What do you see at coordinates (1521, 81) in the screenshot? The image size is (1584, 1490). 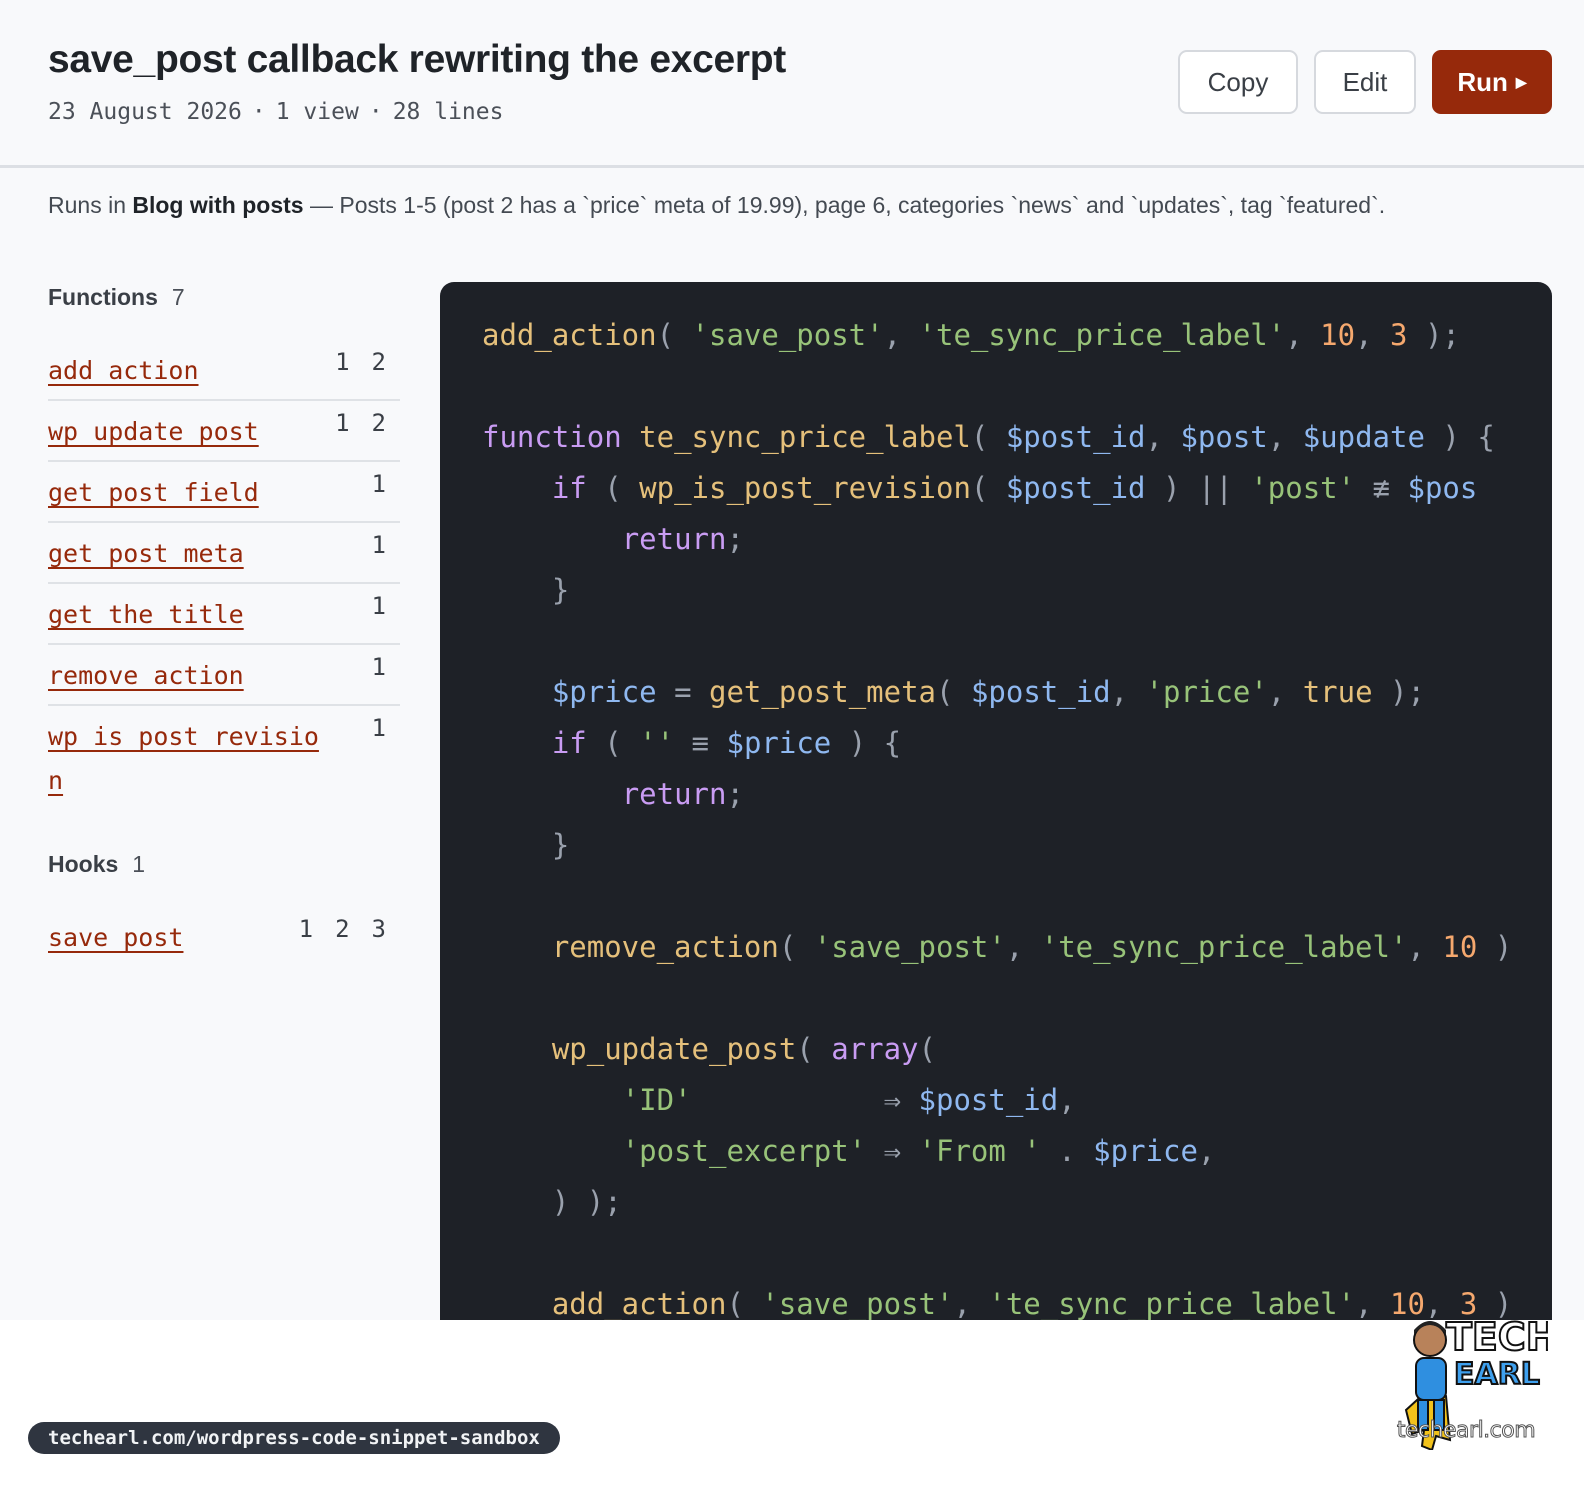 I see `play-triangle-icon: ▶` at bounding box center [1521, 81].